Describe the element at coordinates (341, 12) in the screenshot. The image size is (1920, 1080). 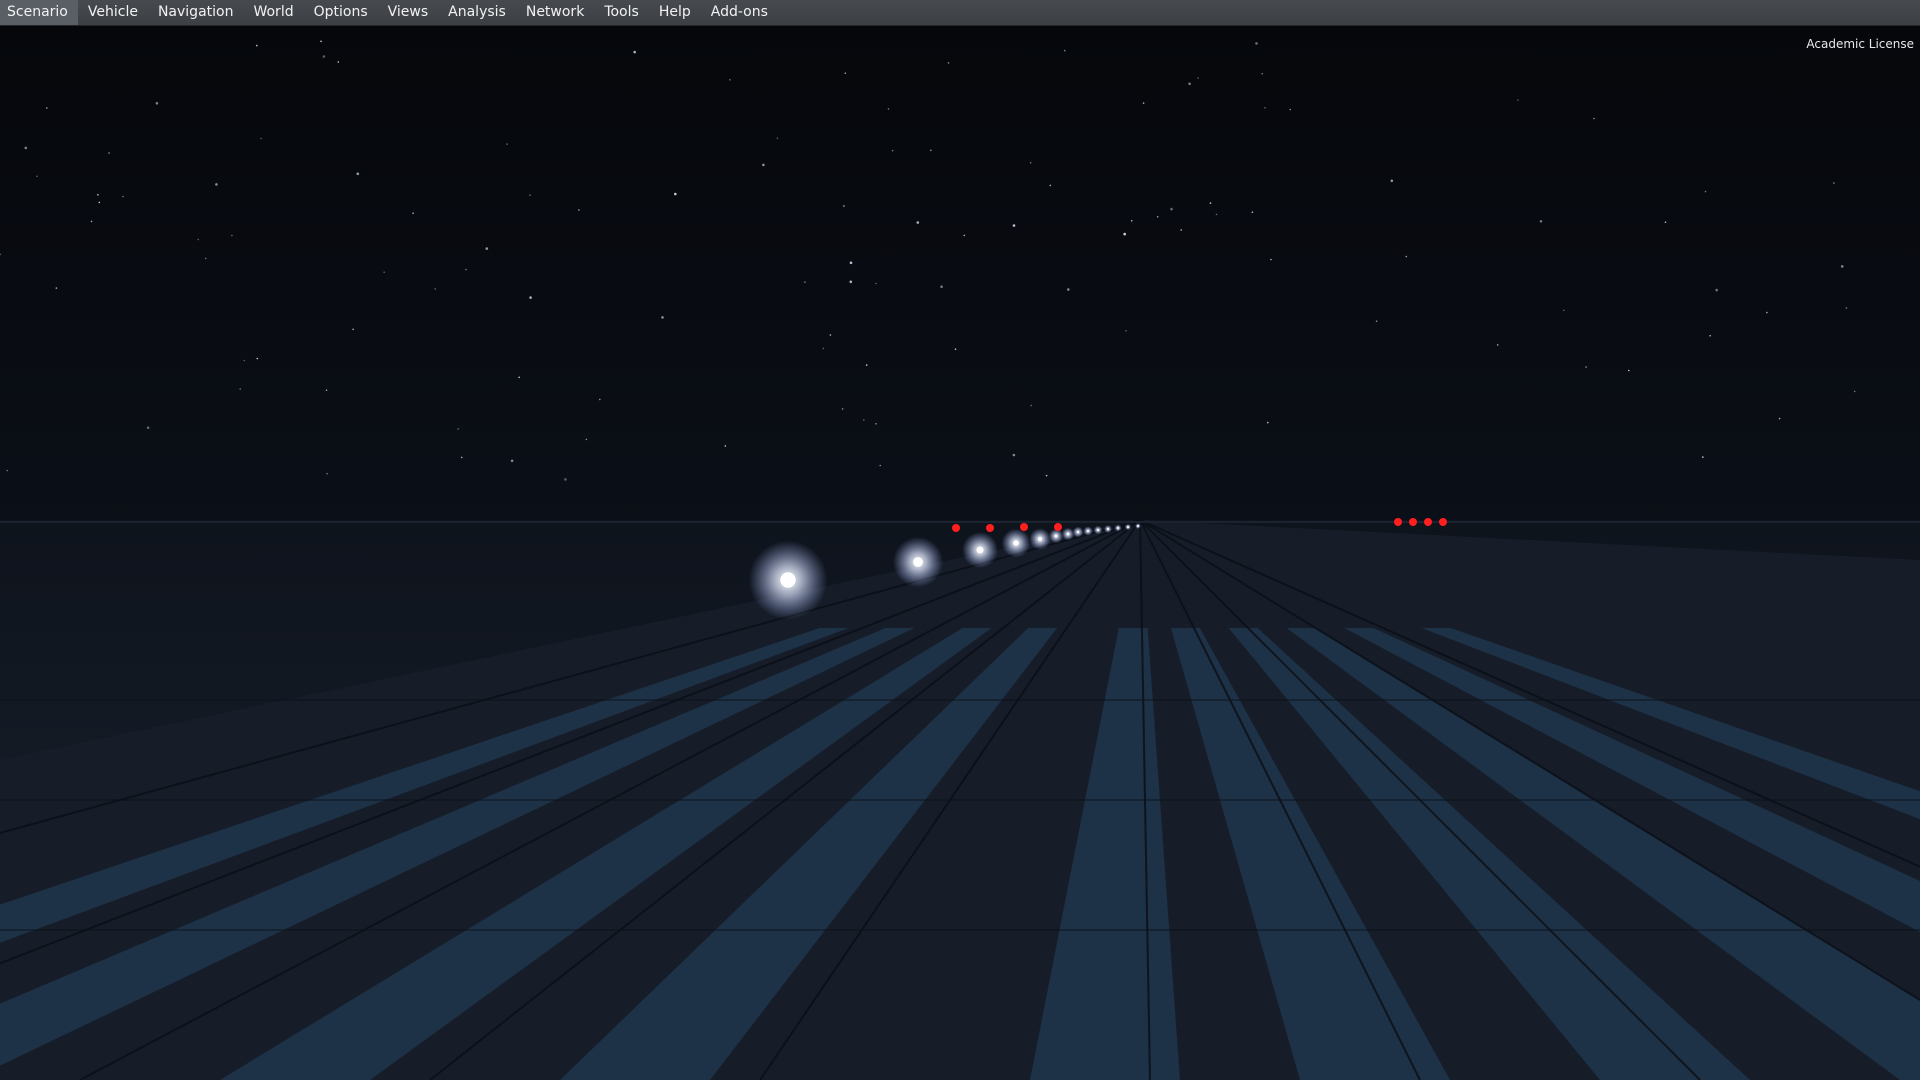
I see `menu-options: Options` at that location.